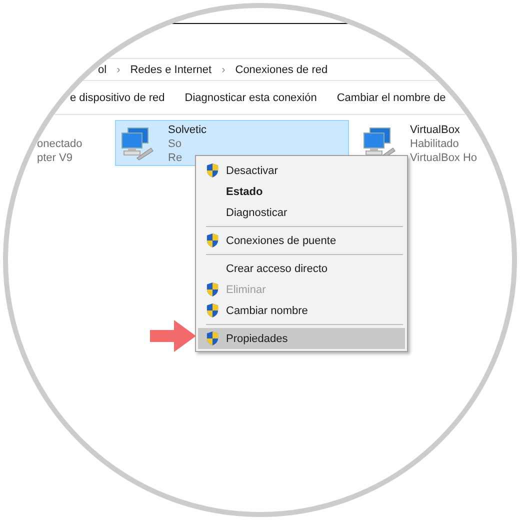 Image resolution: width=520 pixels, height=520 pixels. Describe the element at coordinates (435, 130) in the screenshot. I see `connection-name: VirtualBox` at that location.